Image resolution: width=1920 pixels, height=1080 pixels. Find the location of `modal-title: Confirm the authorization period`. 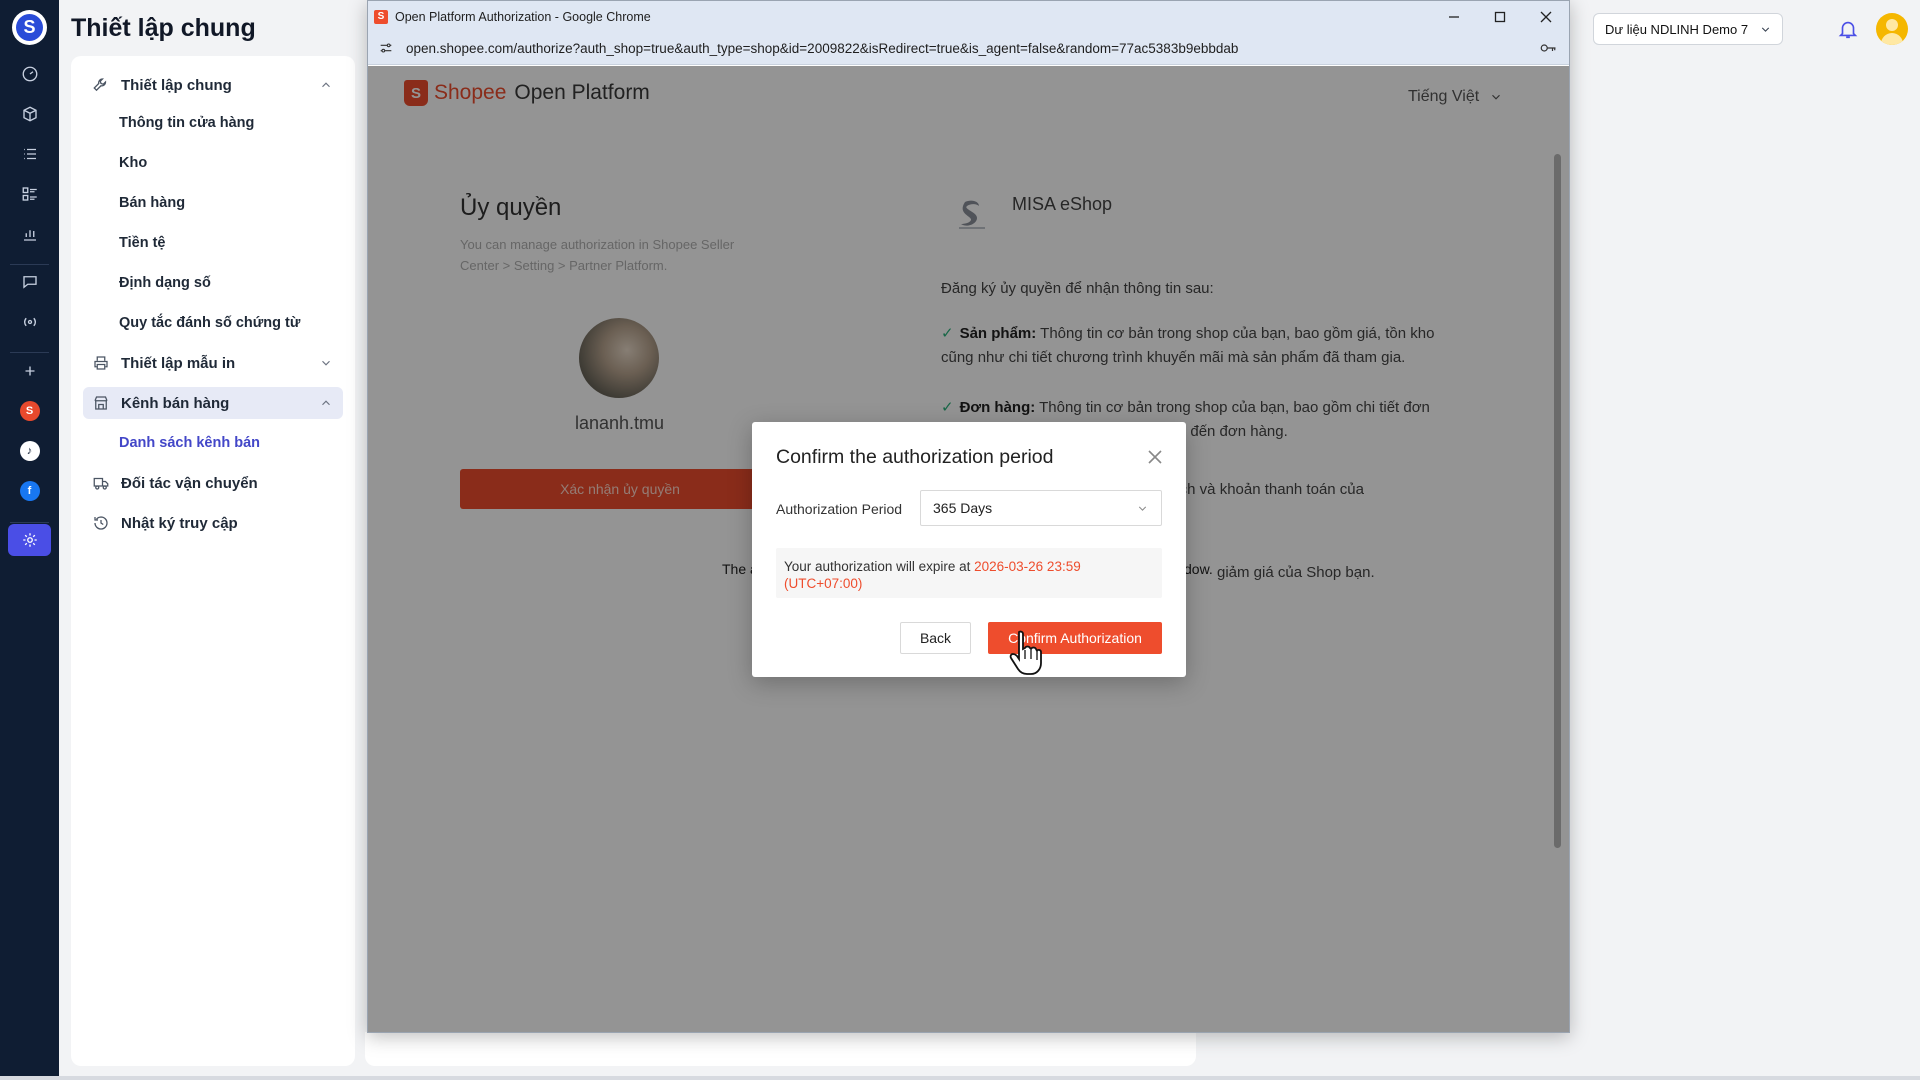

modal-title: Confirm the authorization period is located at coordinates (915, 457).